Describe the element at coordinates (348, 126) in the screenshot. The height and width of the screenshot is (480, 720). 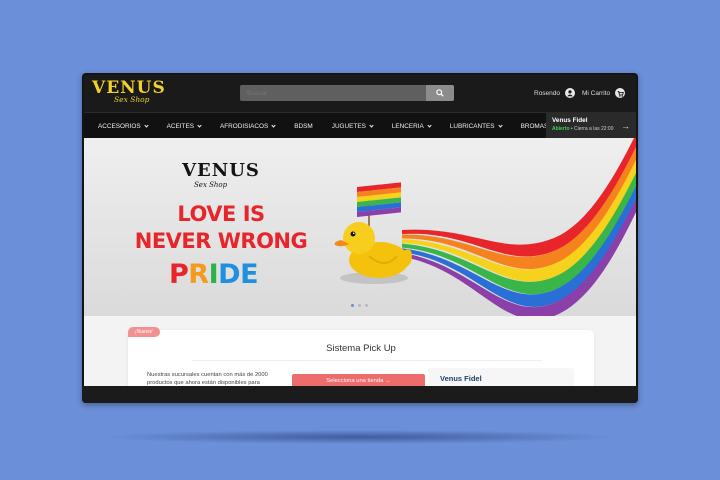
I see `nav-item-label: JUGUETES` at that location.